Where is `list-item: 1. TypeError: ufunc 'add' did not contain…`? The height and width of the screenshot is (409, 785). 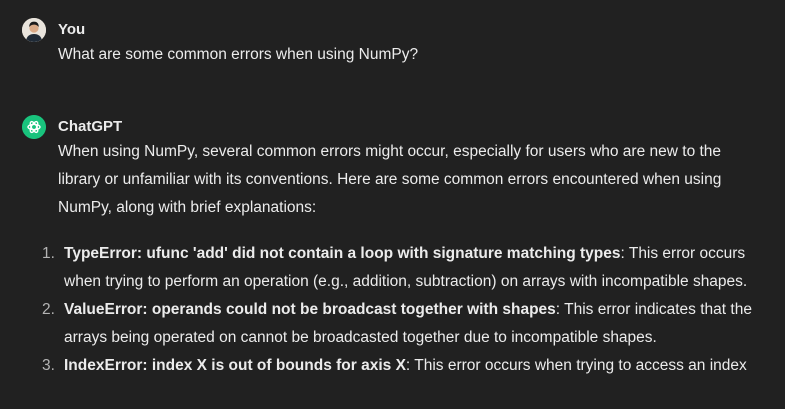 list-item: 1. TypeError: ufunc 'add' did not contain… is located at coordinates (403, 268).